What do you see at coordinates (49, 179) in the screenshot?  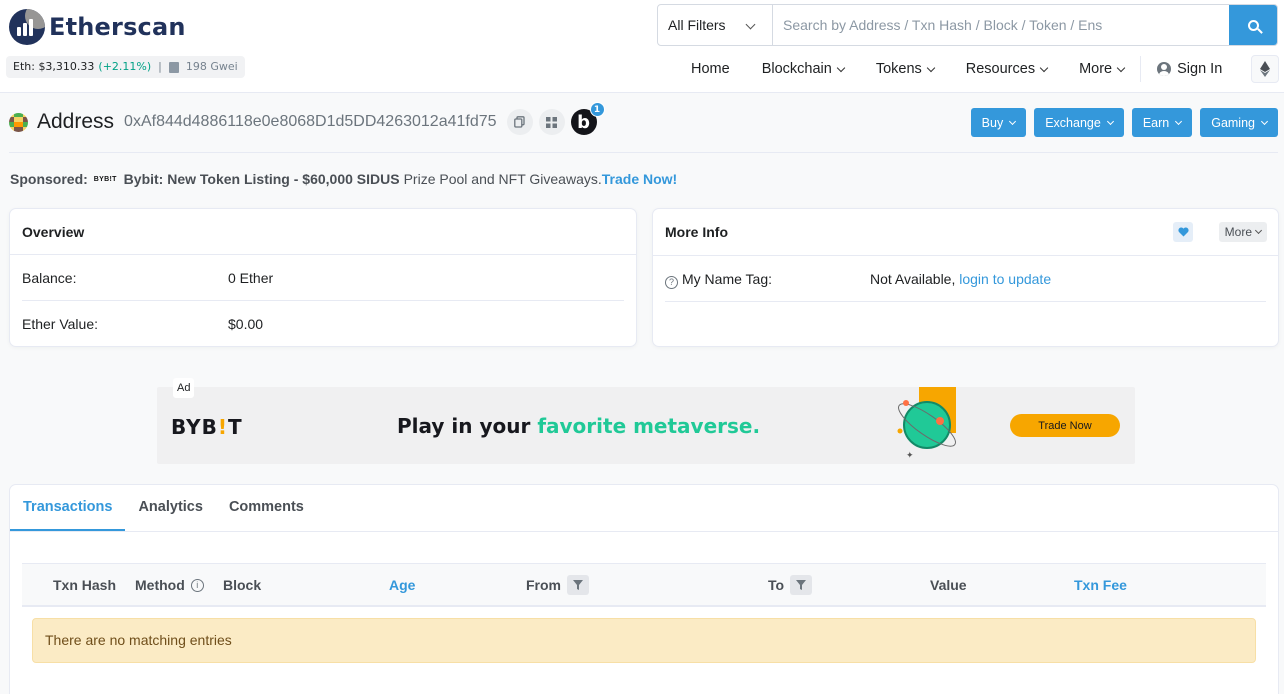 I see `sponsored-label: Sponsored:` at bounding box center [49, 179].